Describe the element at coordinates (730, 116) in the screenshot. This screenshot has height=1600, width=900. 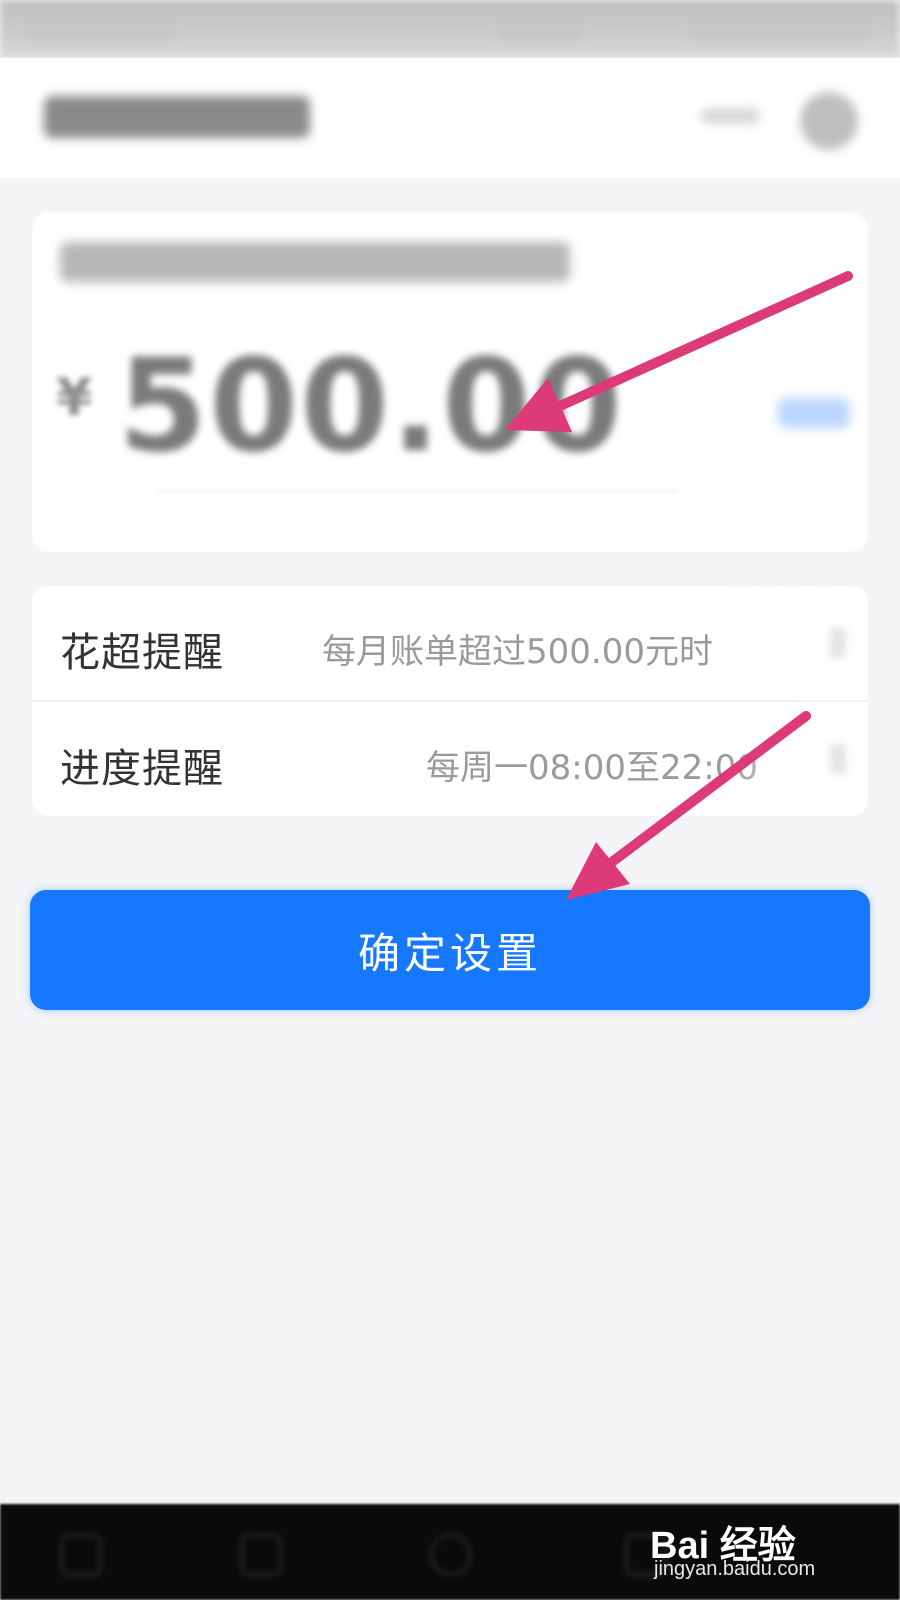
I see `more-menu-icon` at that location.